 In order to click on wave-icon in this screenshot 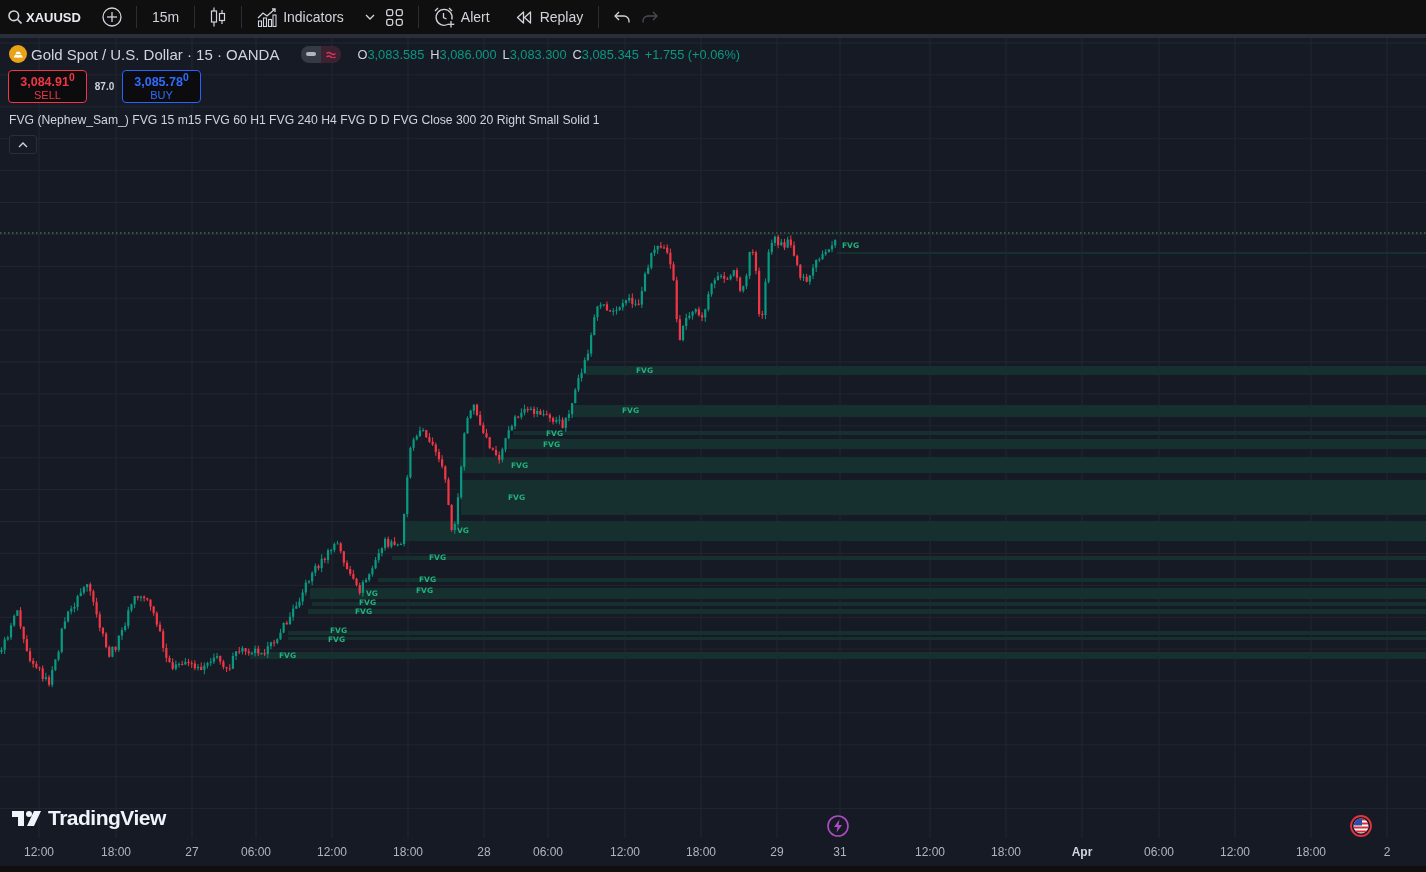, I will do `click(331, 54)`.